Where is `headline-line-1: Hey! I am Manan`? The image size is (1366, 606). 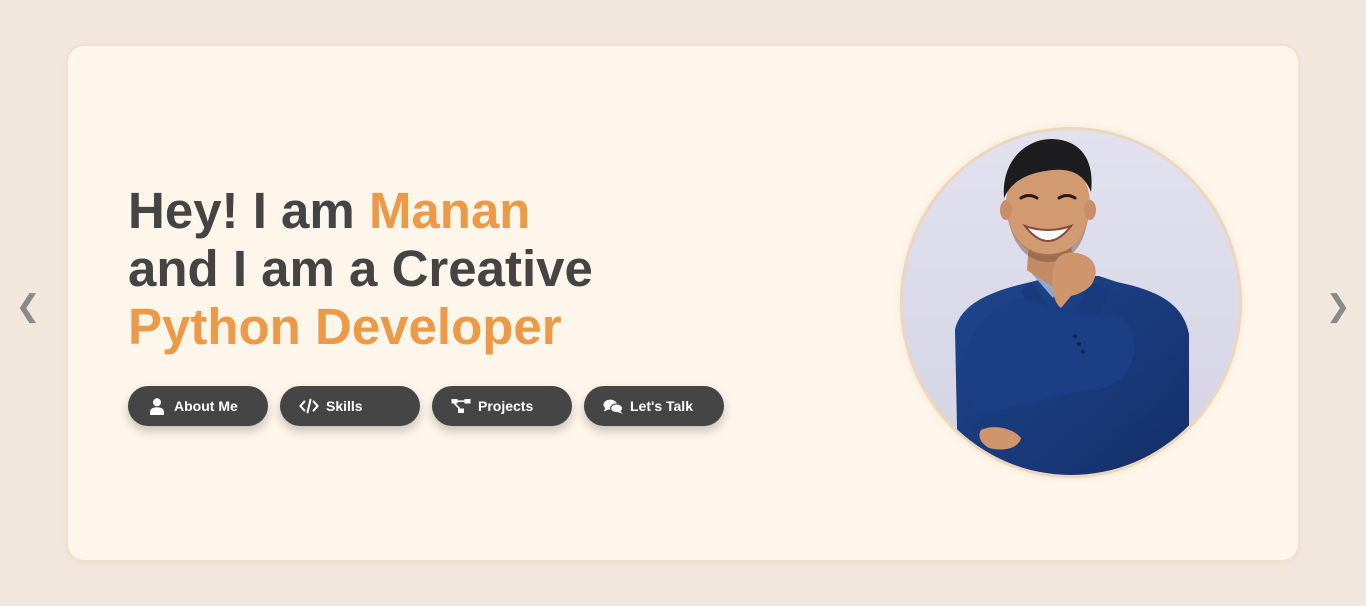 headline-line-1: Hey! I am Manan is located at coordinates (360, 211).